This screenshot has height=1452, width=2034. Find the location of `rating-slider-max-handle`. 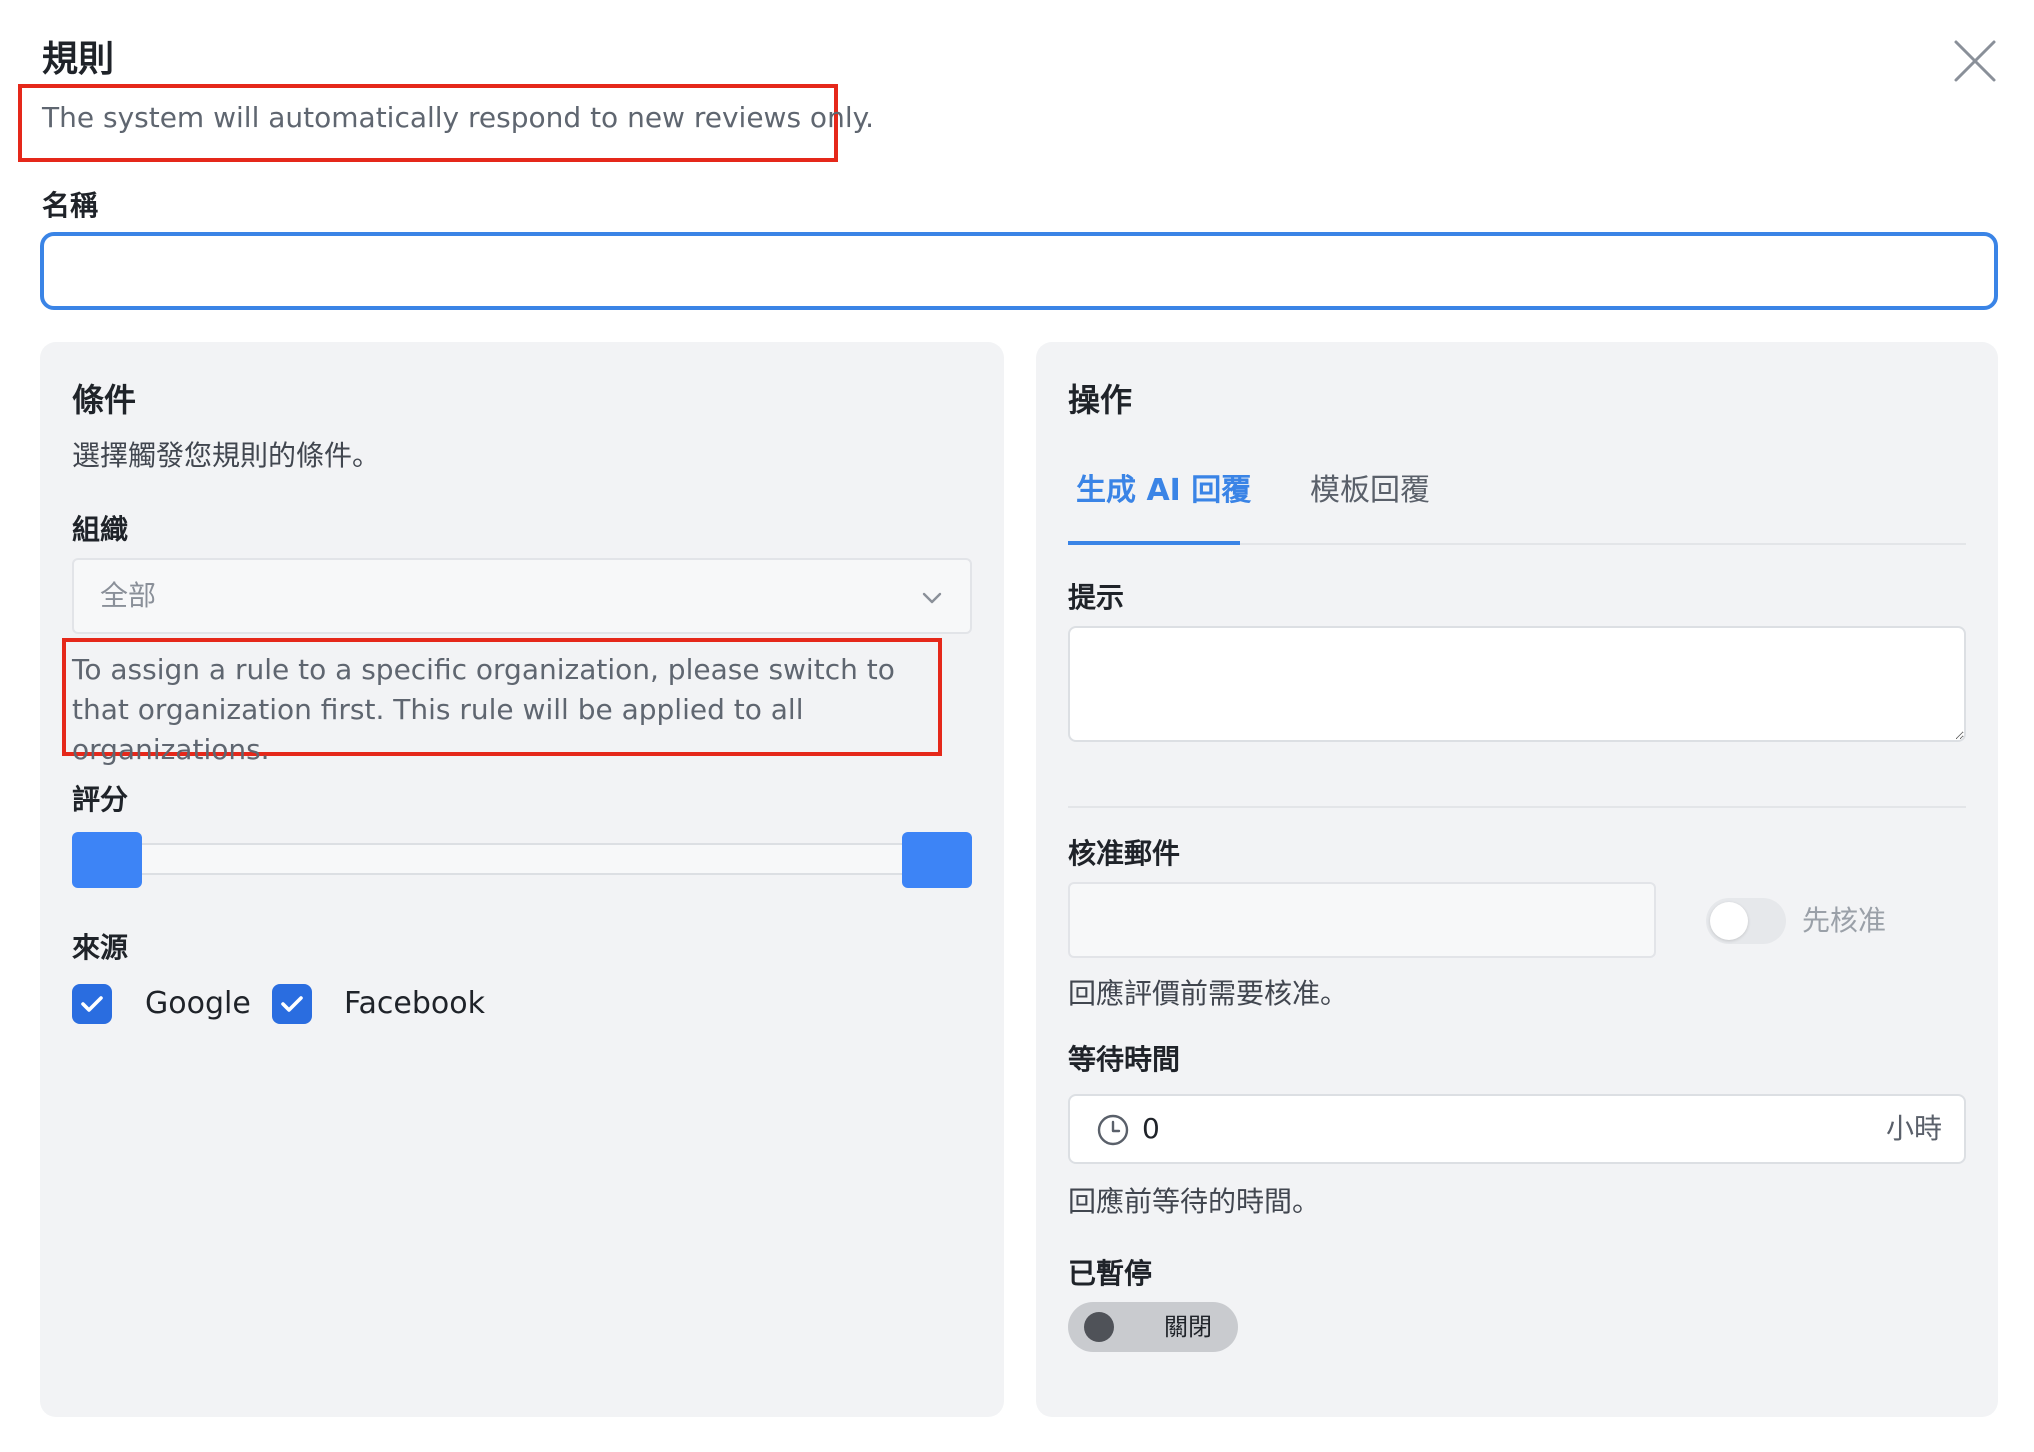

rating-slider-max-handle is located at coordinates (937, 860).